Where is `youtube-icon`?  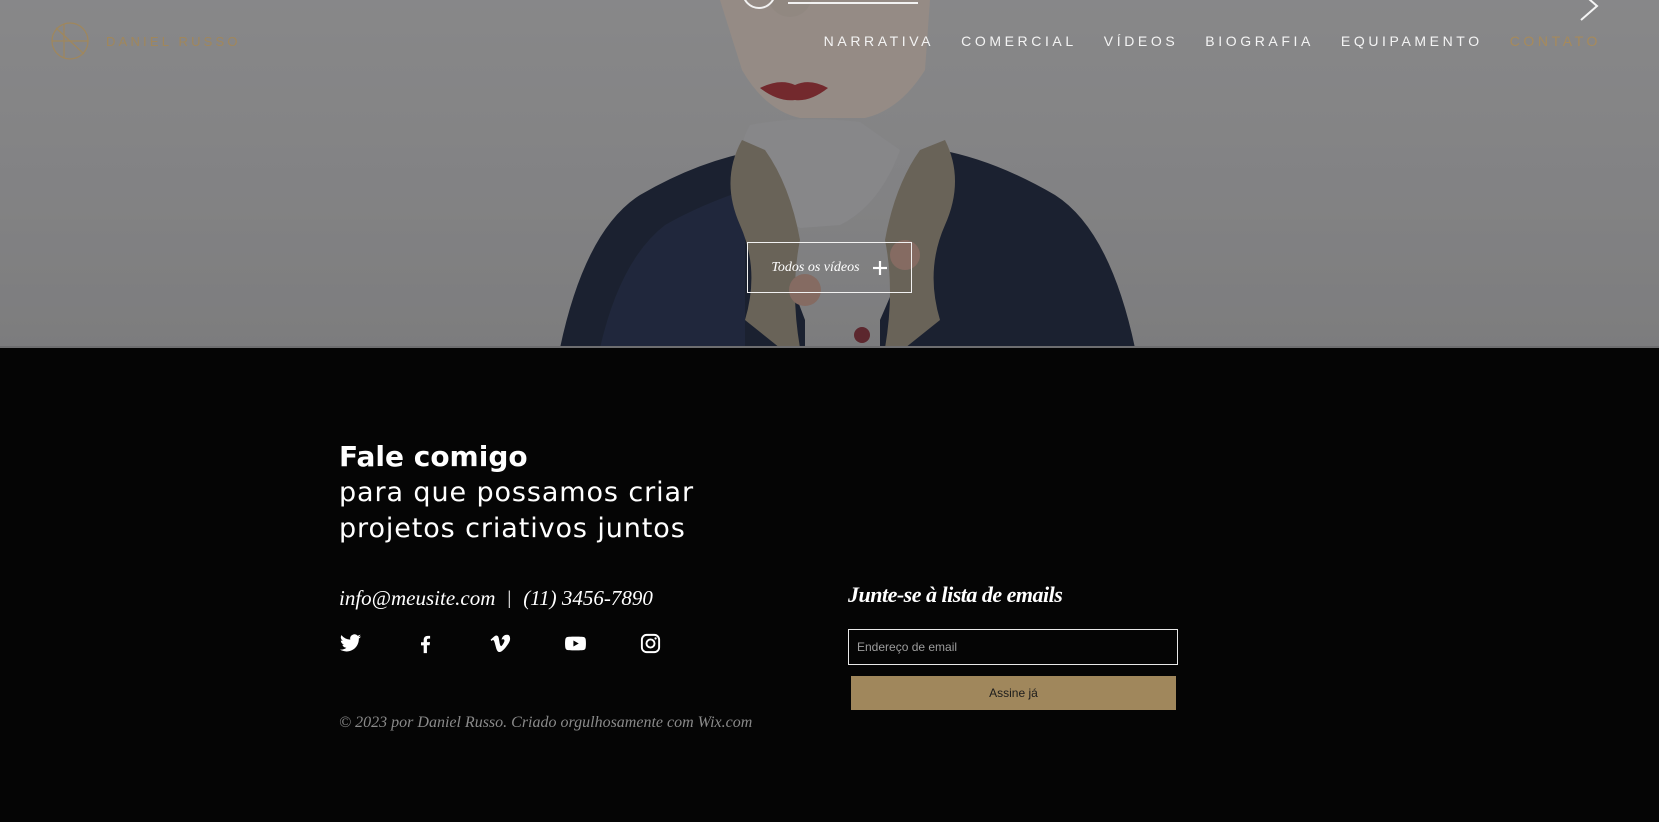 youtube-icon is located at coordinates (575, 643).